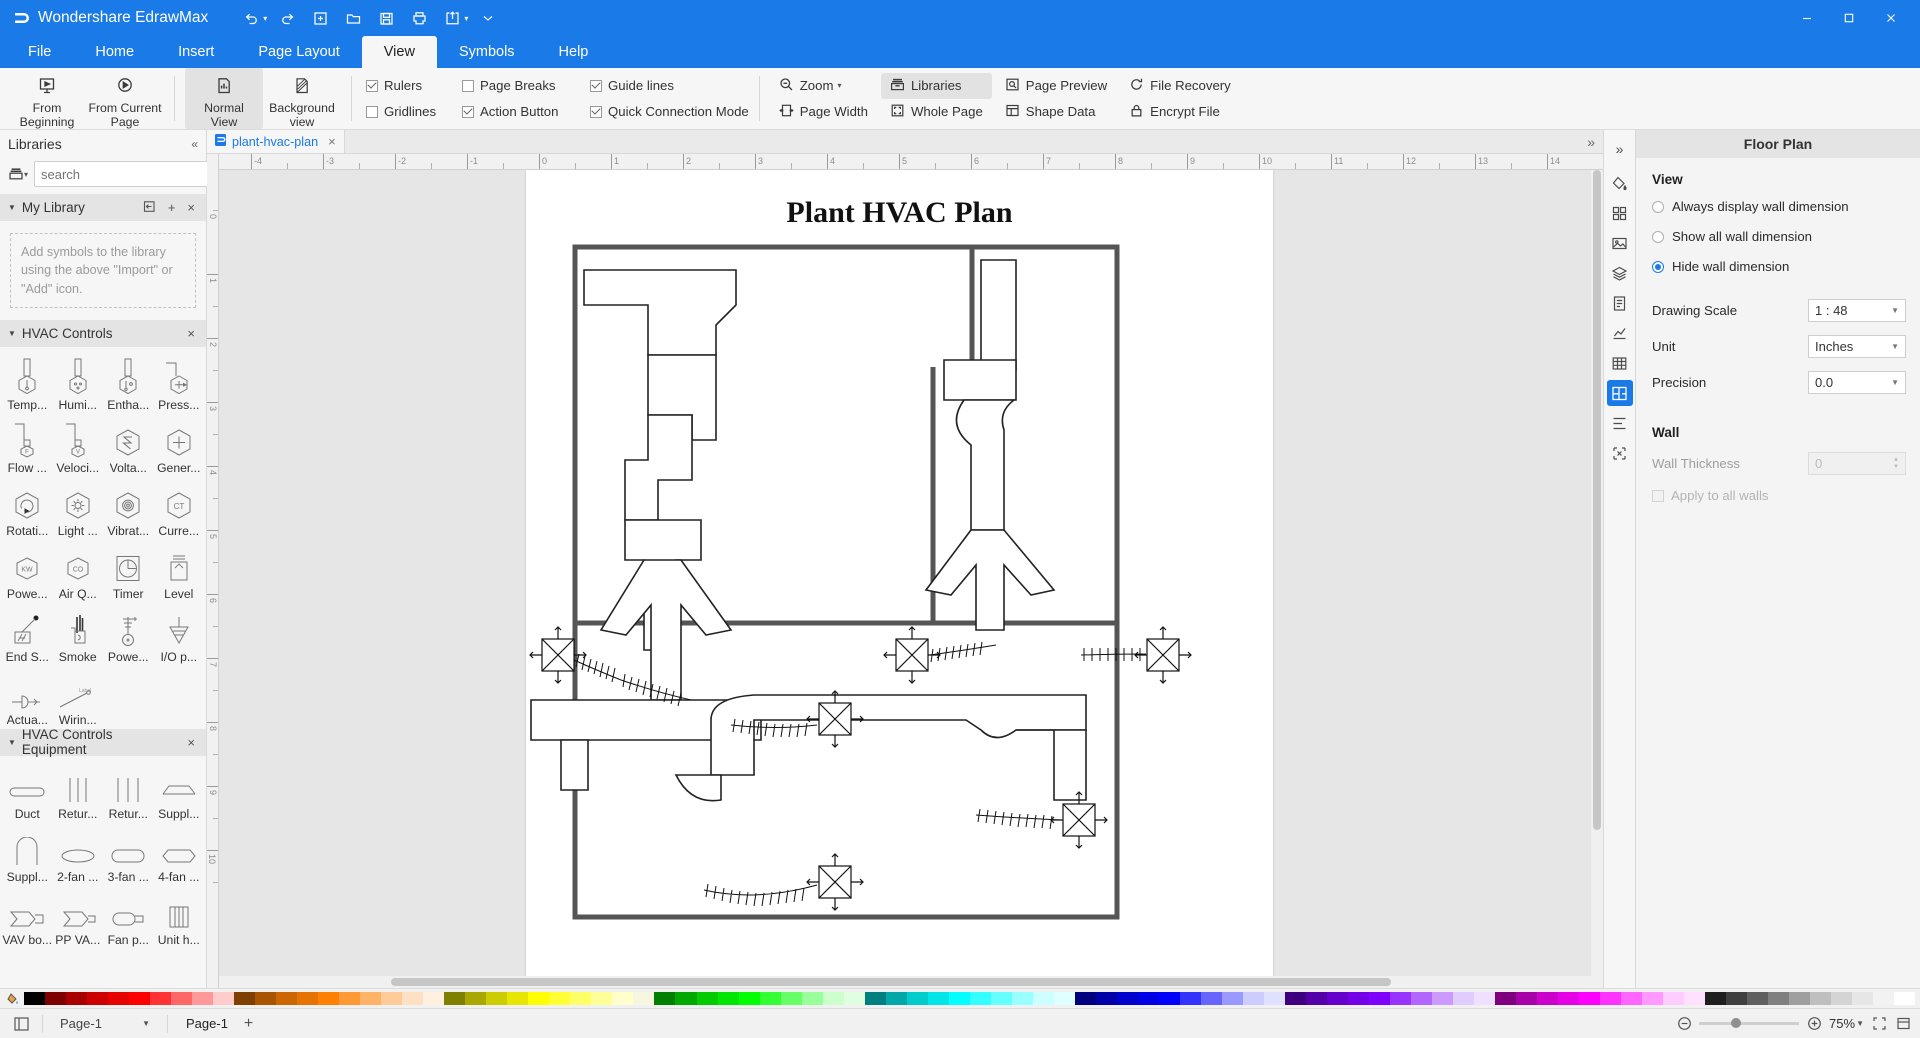  I want to click on page-preview-button: Page Preview, so click(1056, 86).